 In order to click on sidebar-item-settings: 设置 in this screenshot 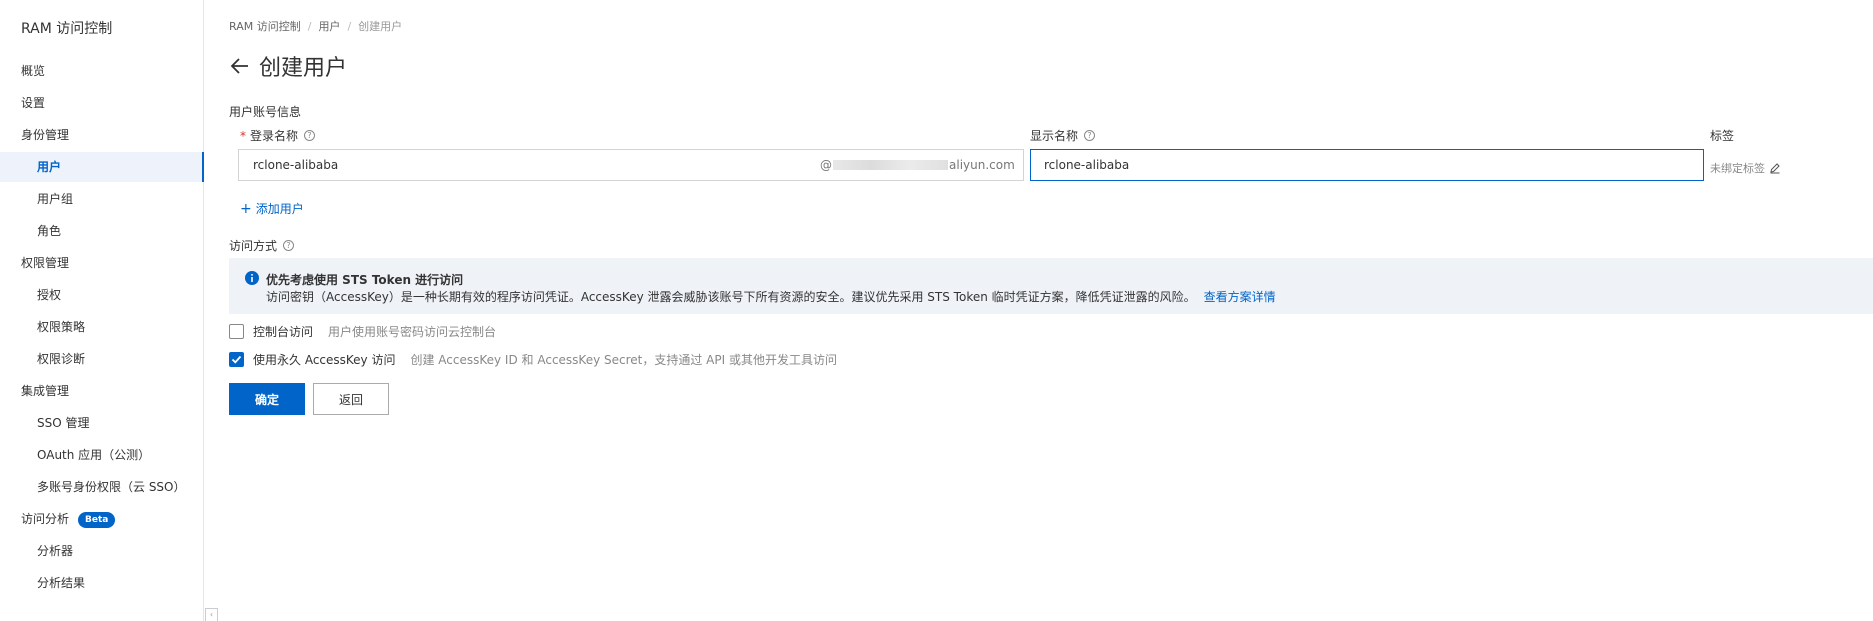, I will do `click(101, 103)`.